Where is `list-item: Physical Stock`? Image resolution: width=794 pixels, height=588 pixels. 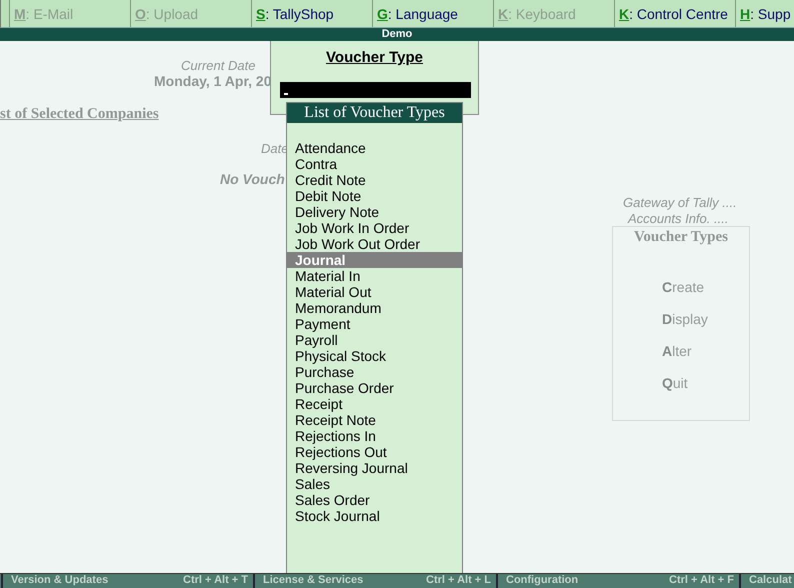 list-item: Physical Stock is located at coordinates (374, 356).